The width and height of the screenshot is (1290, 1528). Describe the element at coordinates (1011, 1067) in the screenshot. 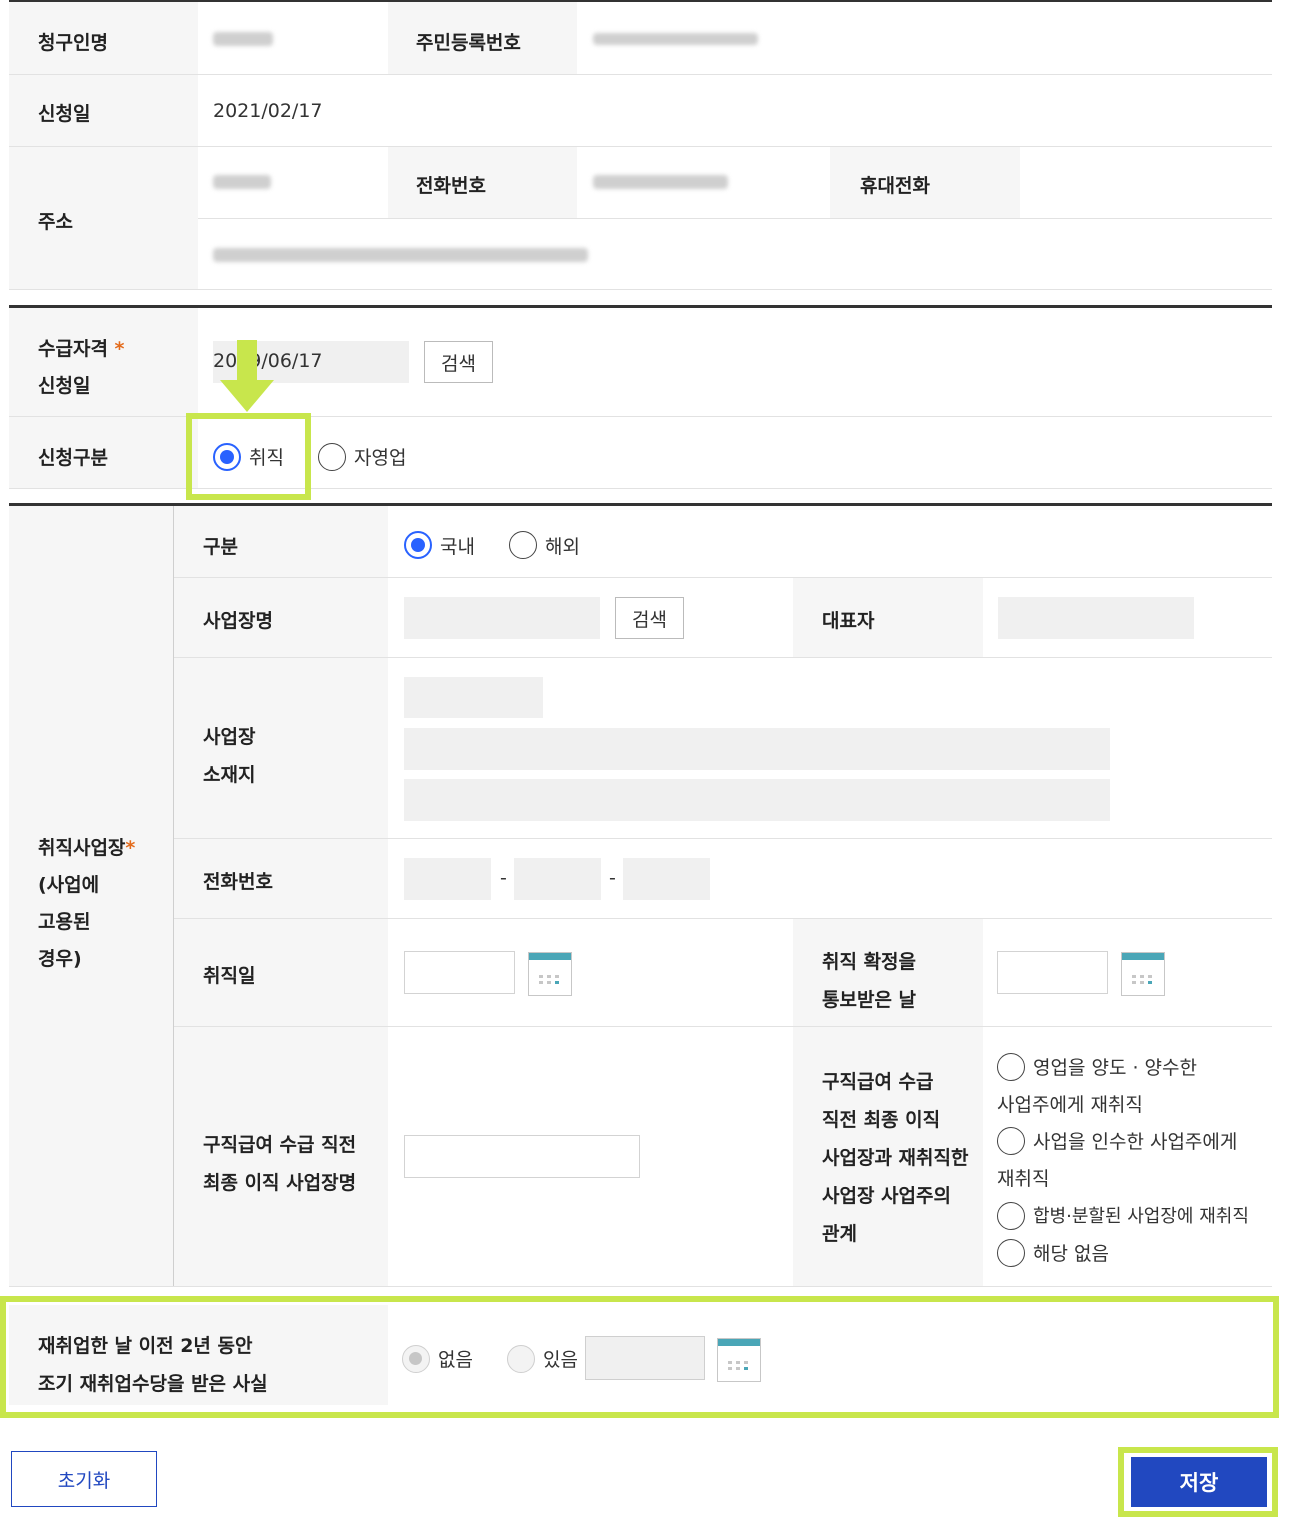

I see `radio-relation-transfer` at that location.